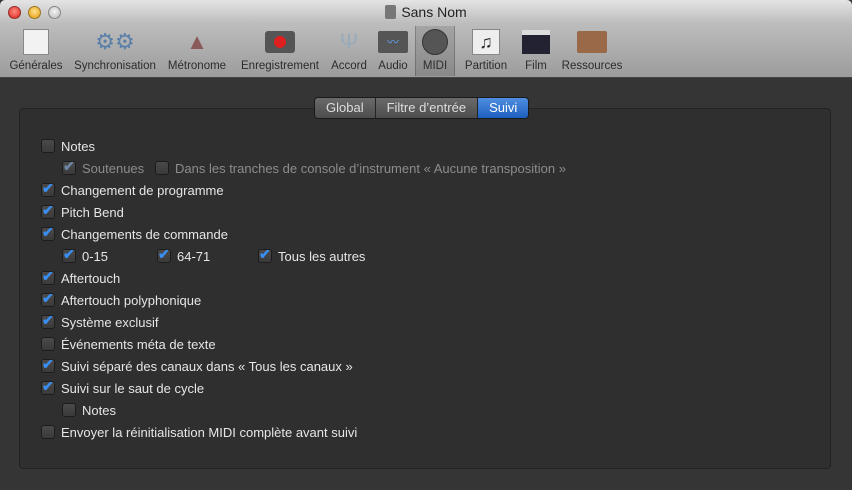  I want to click on record-icon, so click(280, 42).